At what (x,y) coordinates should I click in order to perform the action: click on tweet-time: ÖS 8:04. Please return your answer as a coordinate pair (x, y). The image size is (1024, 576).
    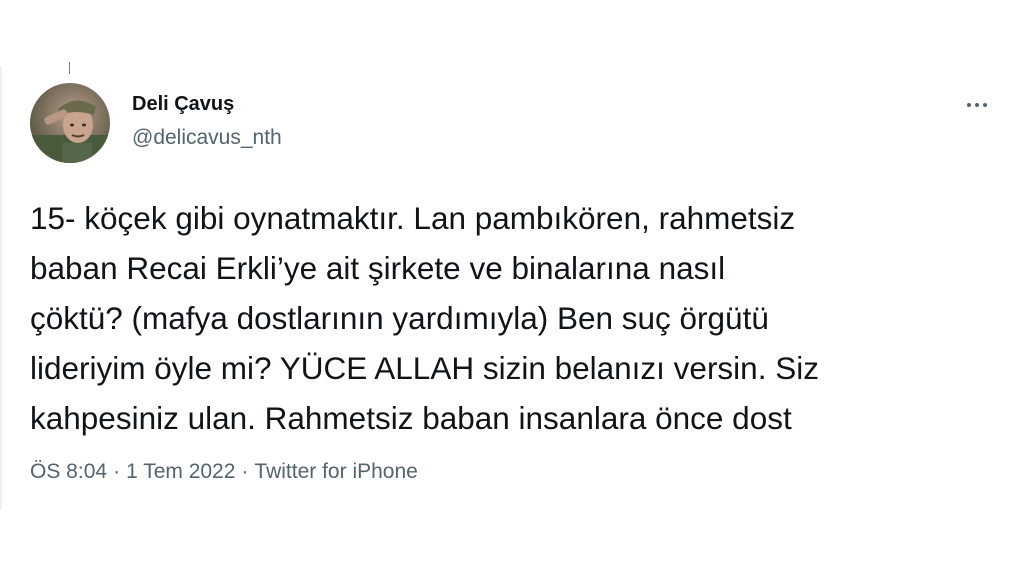
    Looking at the image, I should click on (68, 471).